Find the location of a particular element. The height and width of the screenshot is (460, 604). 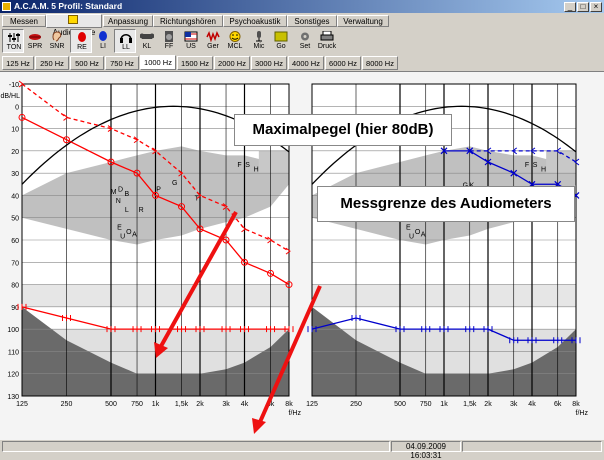

noise-icon is located at coordinates (213, 36).